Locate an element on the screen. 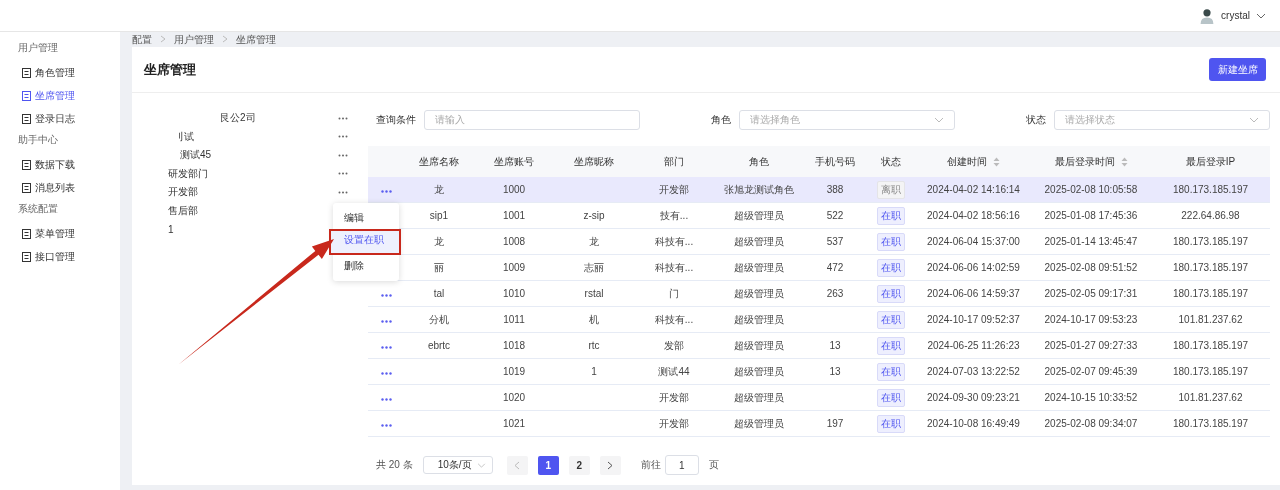  table-cell: 发部 is located at coordinates (674, 345).